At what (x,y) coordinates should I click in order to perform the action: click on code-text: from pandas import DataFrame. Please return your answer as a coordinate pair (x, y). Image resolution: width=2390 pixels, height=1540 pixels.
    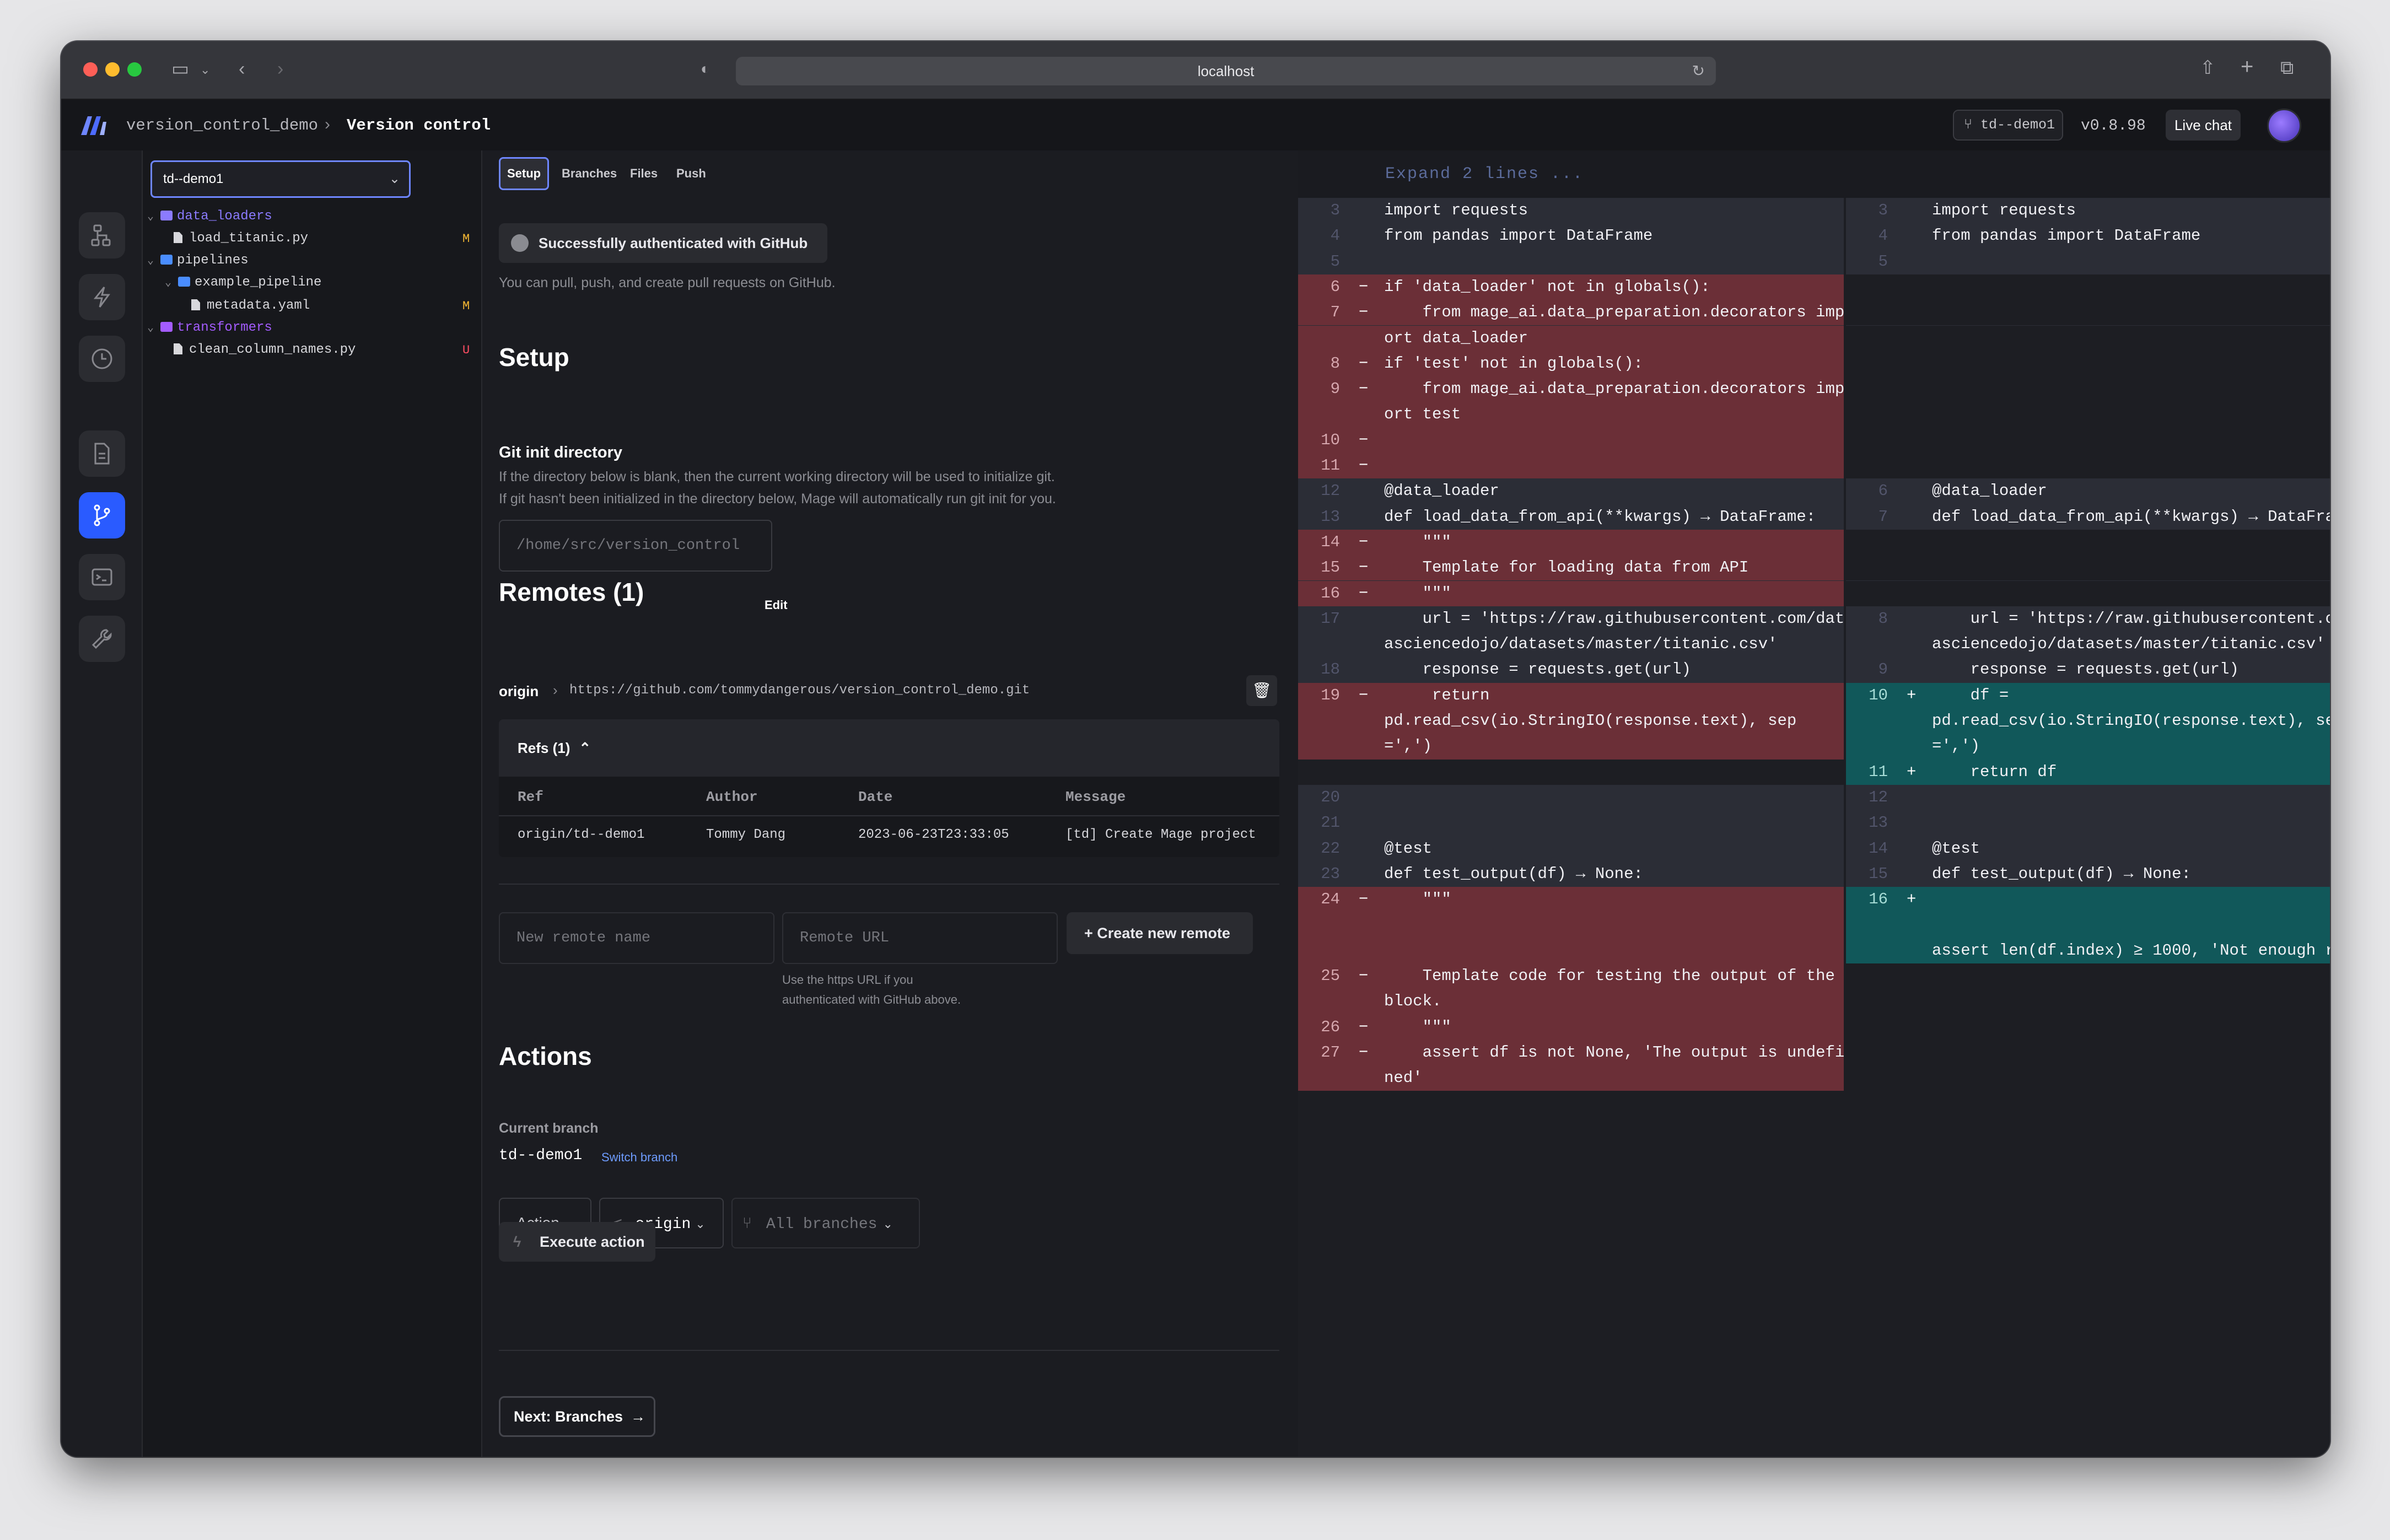
    Looking at the image, I should click on (1518, 236).